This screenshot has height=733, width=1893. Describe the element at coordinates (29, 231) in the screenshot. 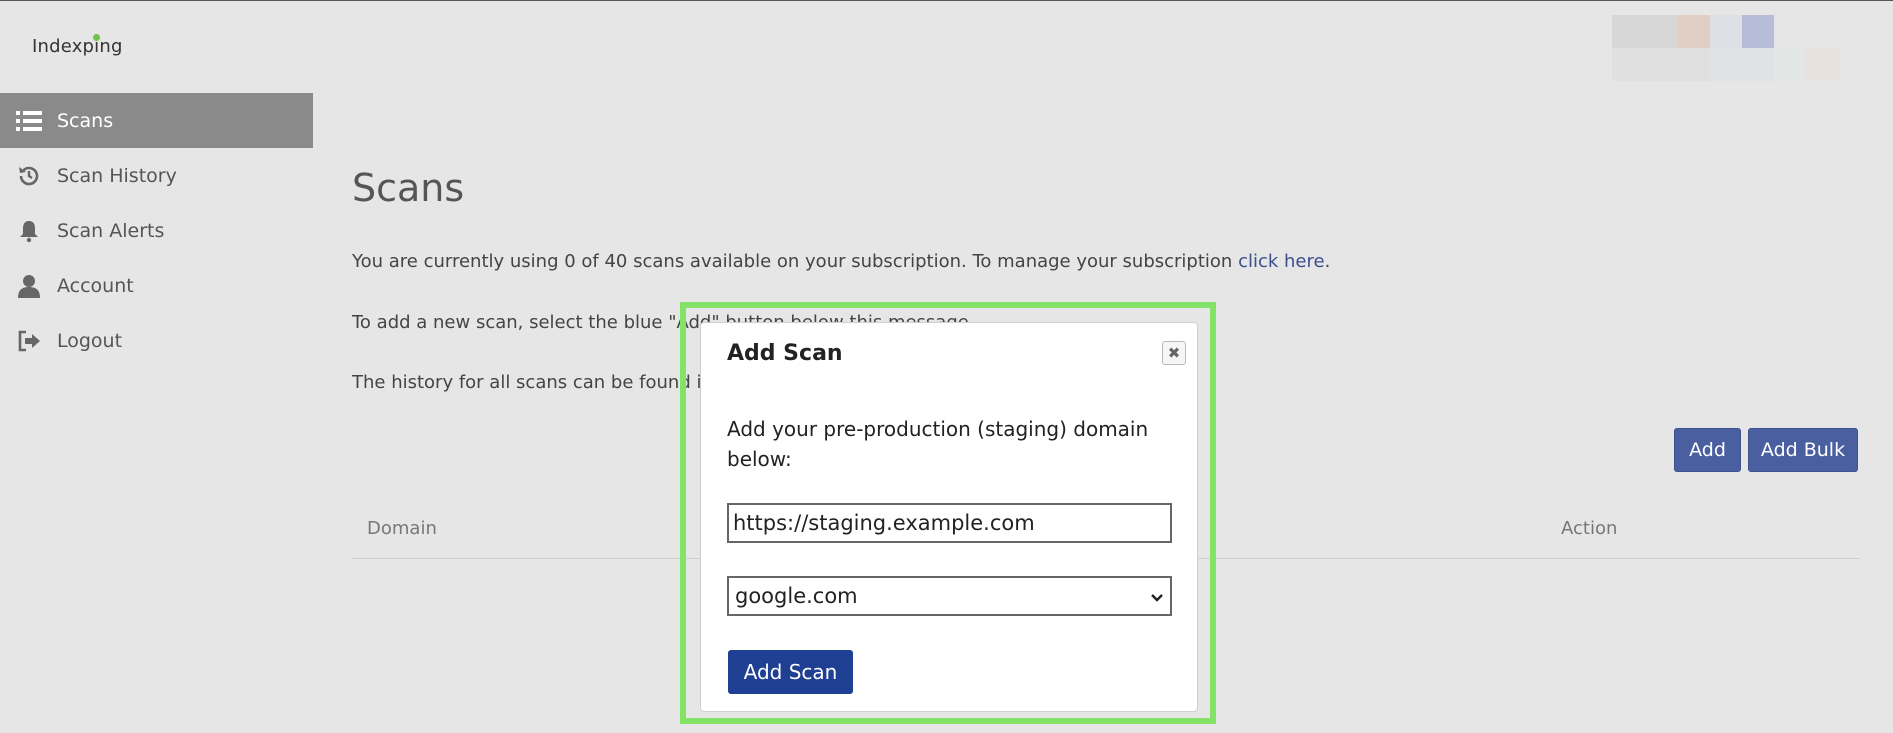

I see `bell-icon` at that location.